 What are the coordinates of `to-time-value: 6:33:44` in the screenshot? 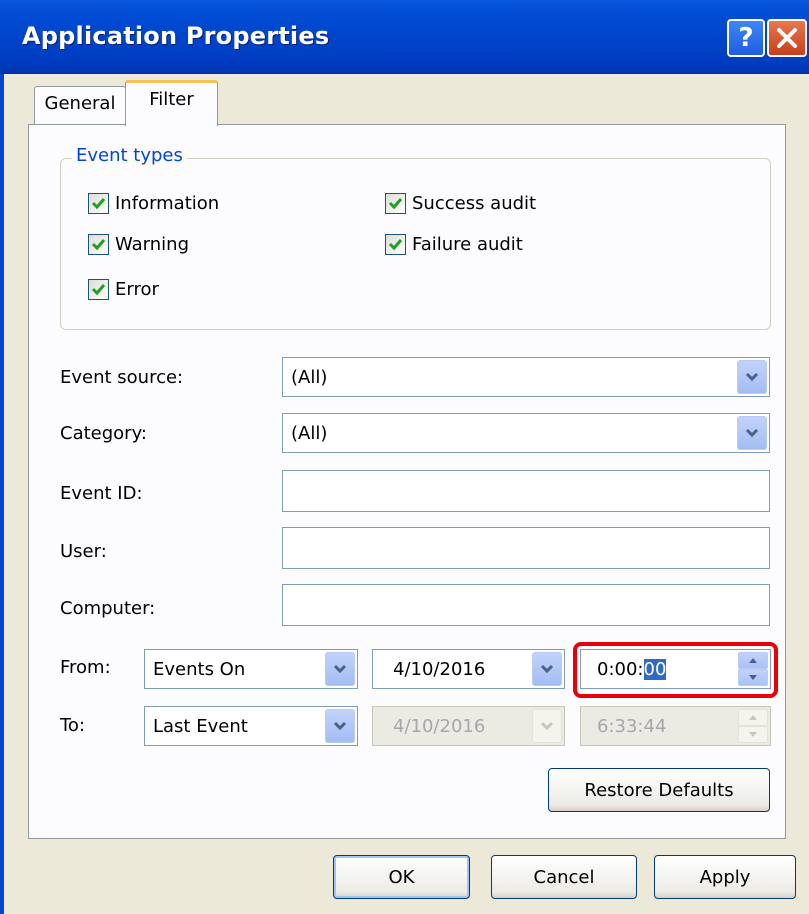 It's located at (632, 726).